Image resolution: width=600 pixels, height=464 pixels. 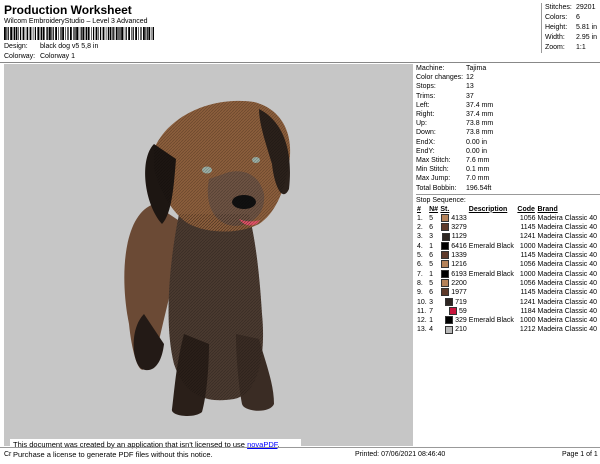 I want to click on stitch-count: 6416, so click(x=459, y=246).